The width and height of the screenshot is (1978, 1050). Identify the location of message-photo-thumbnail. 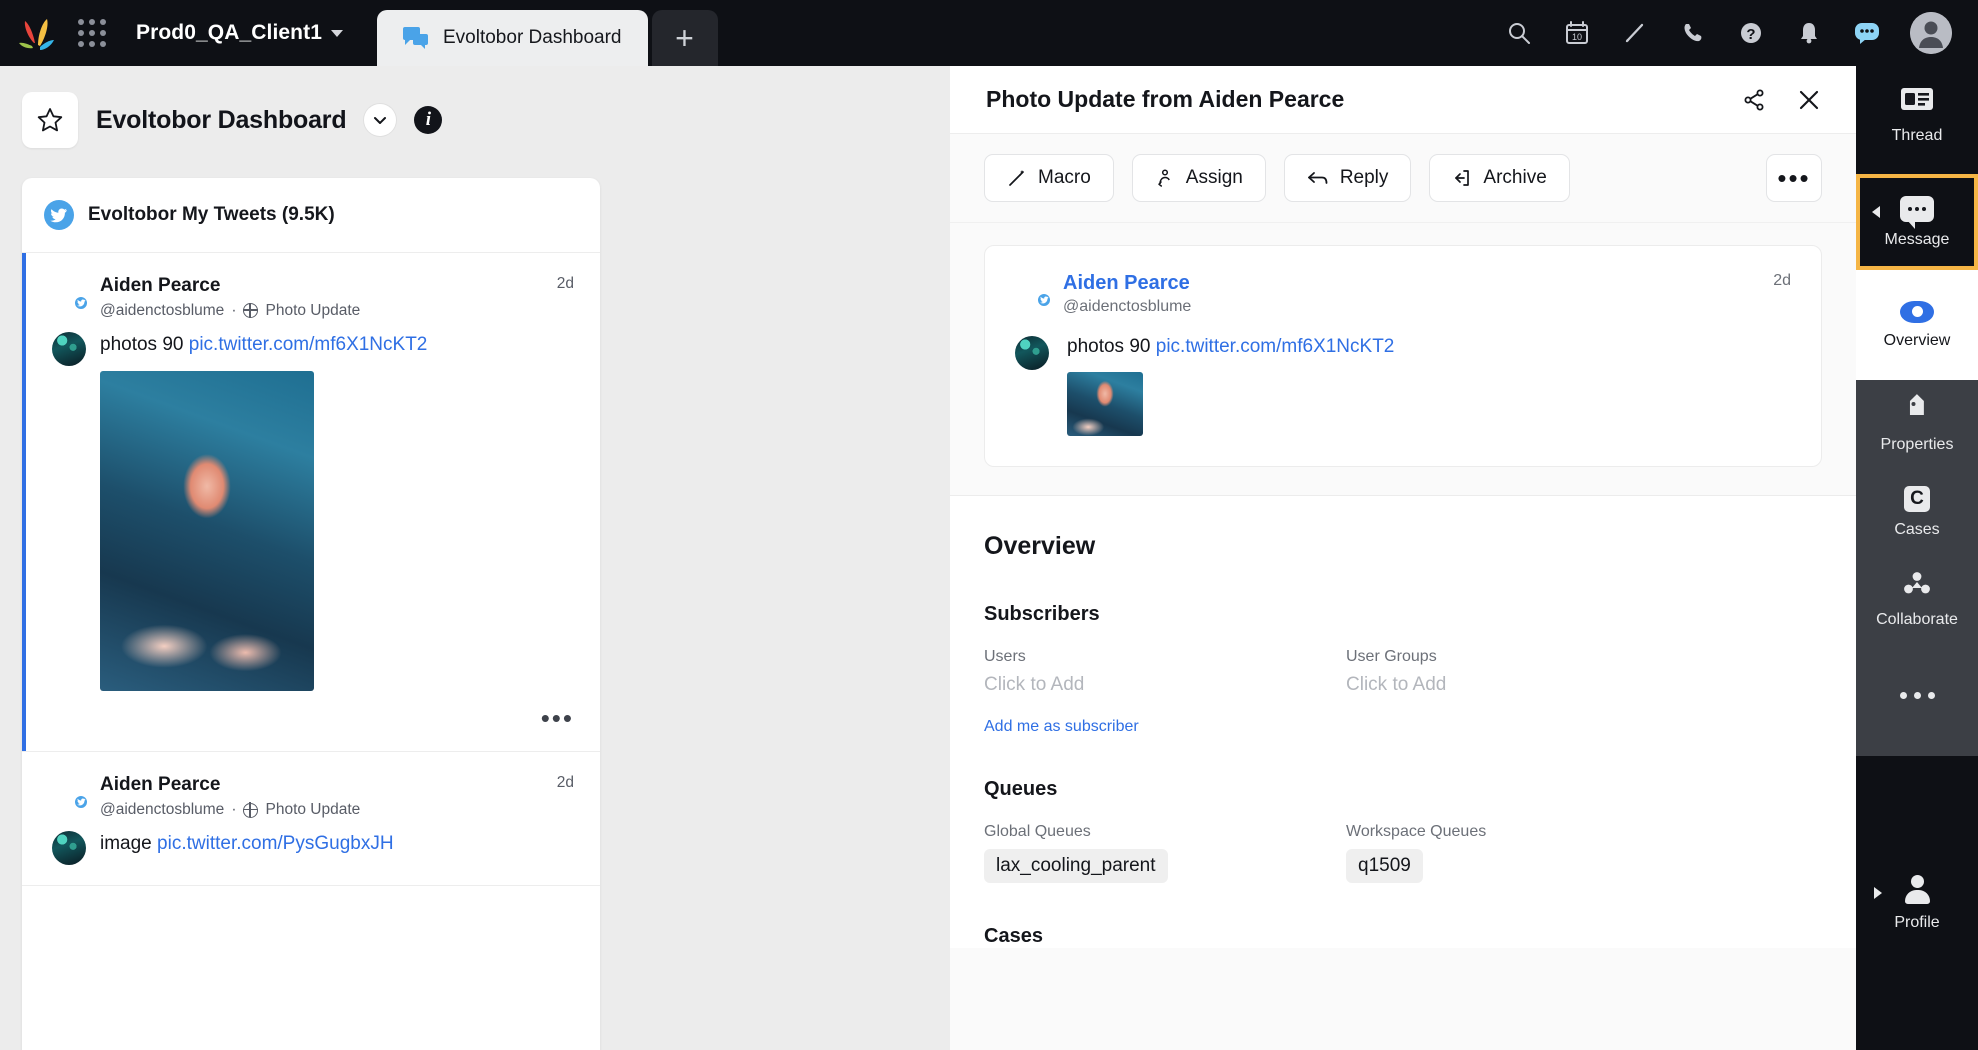
(1105, 404).